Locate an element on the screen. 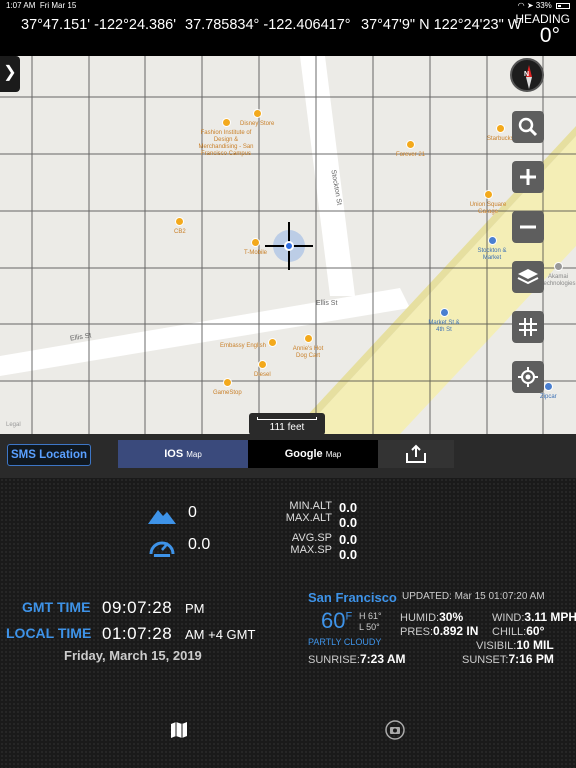 This screenshot has height=768, width=576. current-location-dot is located at coordinates (289, 246).